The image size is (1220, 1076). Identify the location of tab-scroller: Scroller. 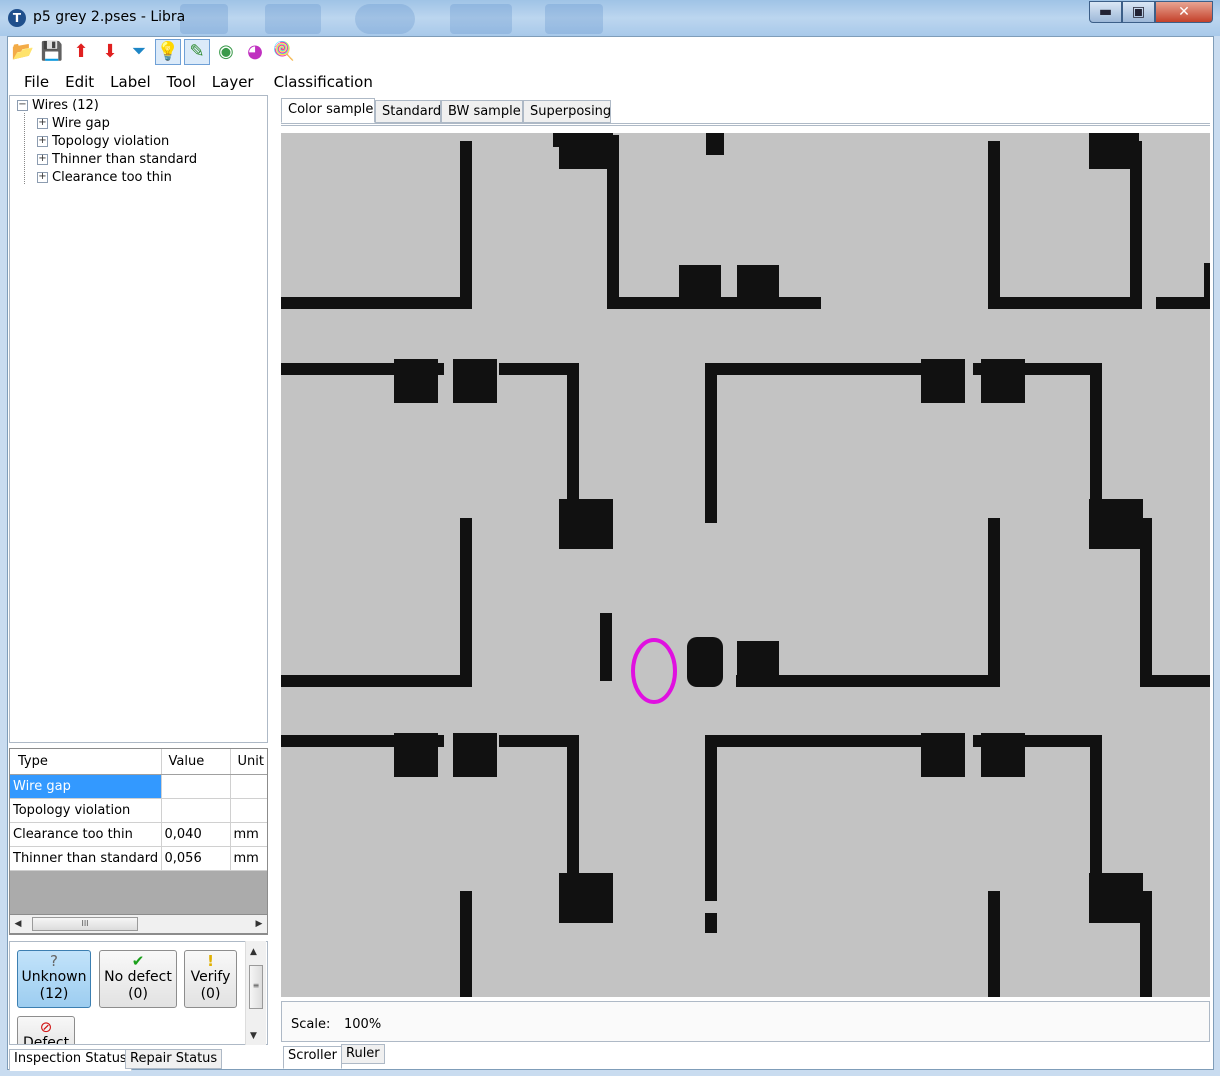
(312, 1057).